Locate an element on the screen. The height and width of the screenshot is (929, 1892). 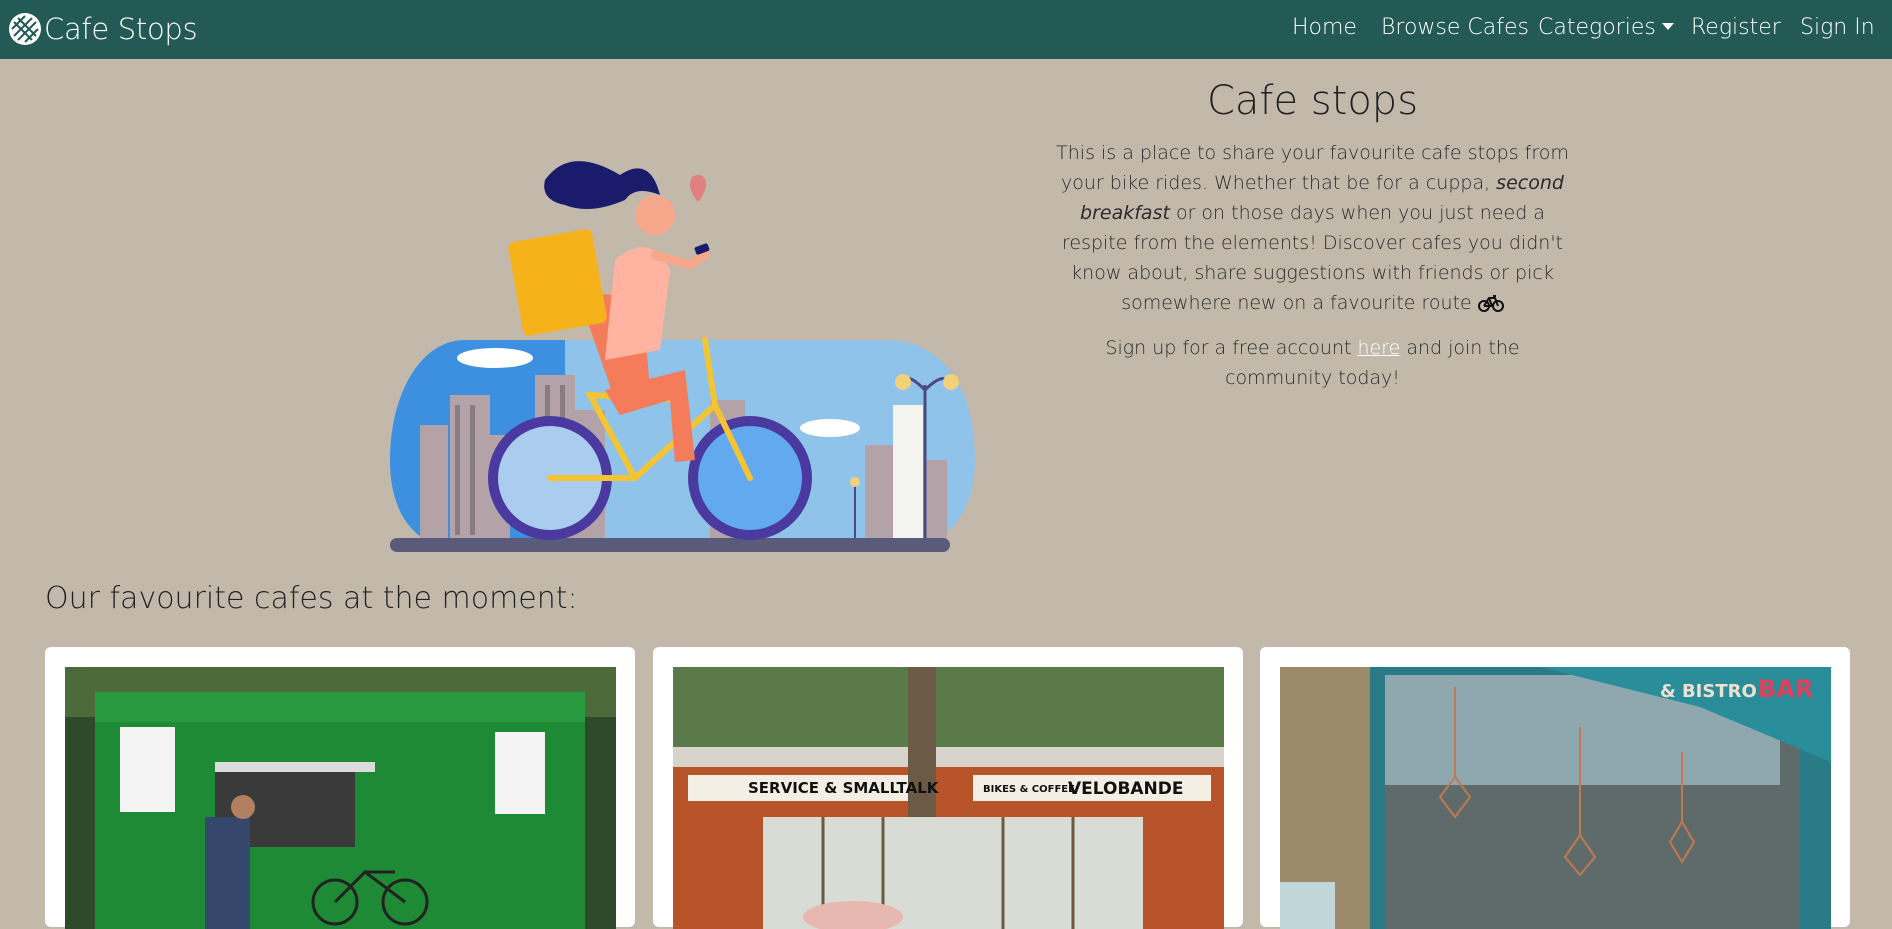
caret-down-icon is located at coordinates (1667, 26).